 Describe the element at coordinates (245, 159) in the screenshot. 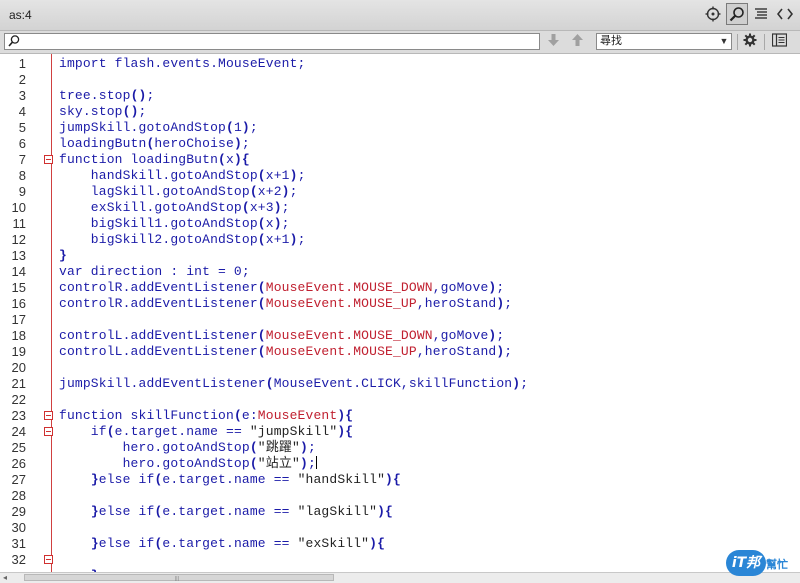

I see `code-token: {` at that location.